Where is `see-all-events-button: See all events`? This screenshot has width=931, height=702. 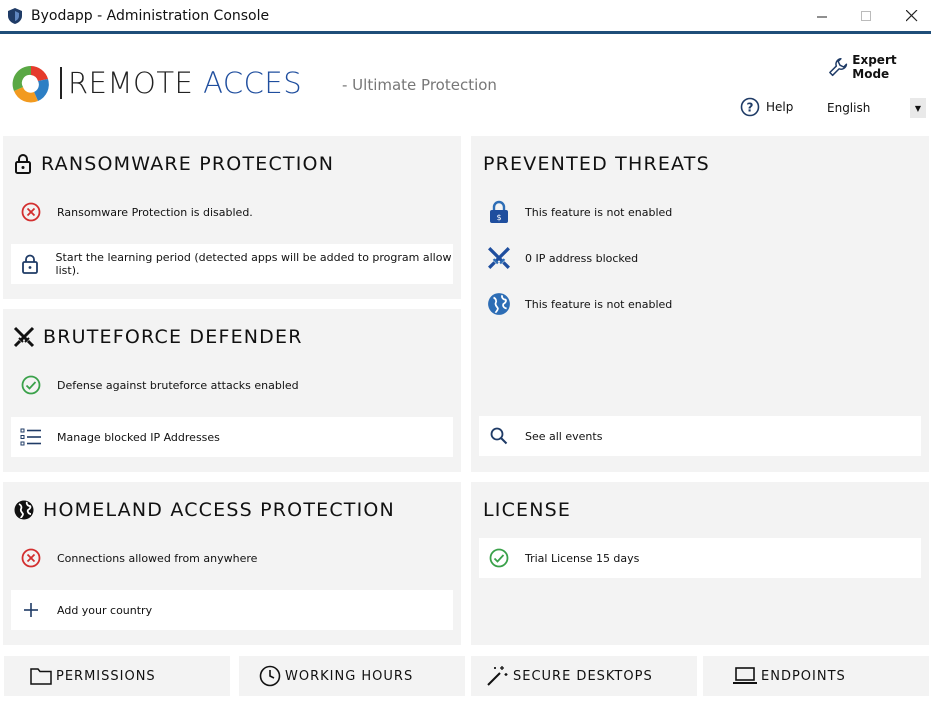
see-all-events-button: See all events is located at coordinates (700, 436).